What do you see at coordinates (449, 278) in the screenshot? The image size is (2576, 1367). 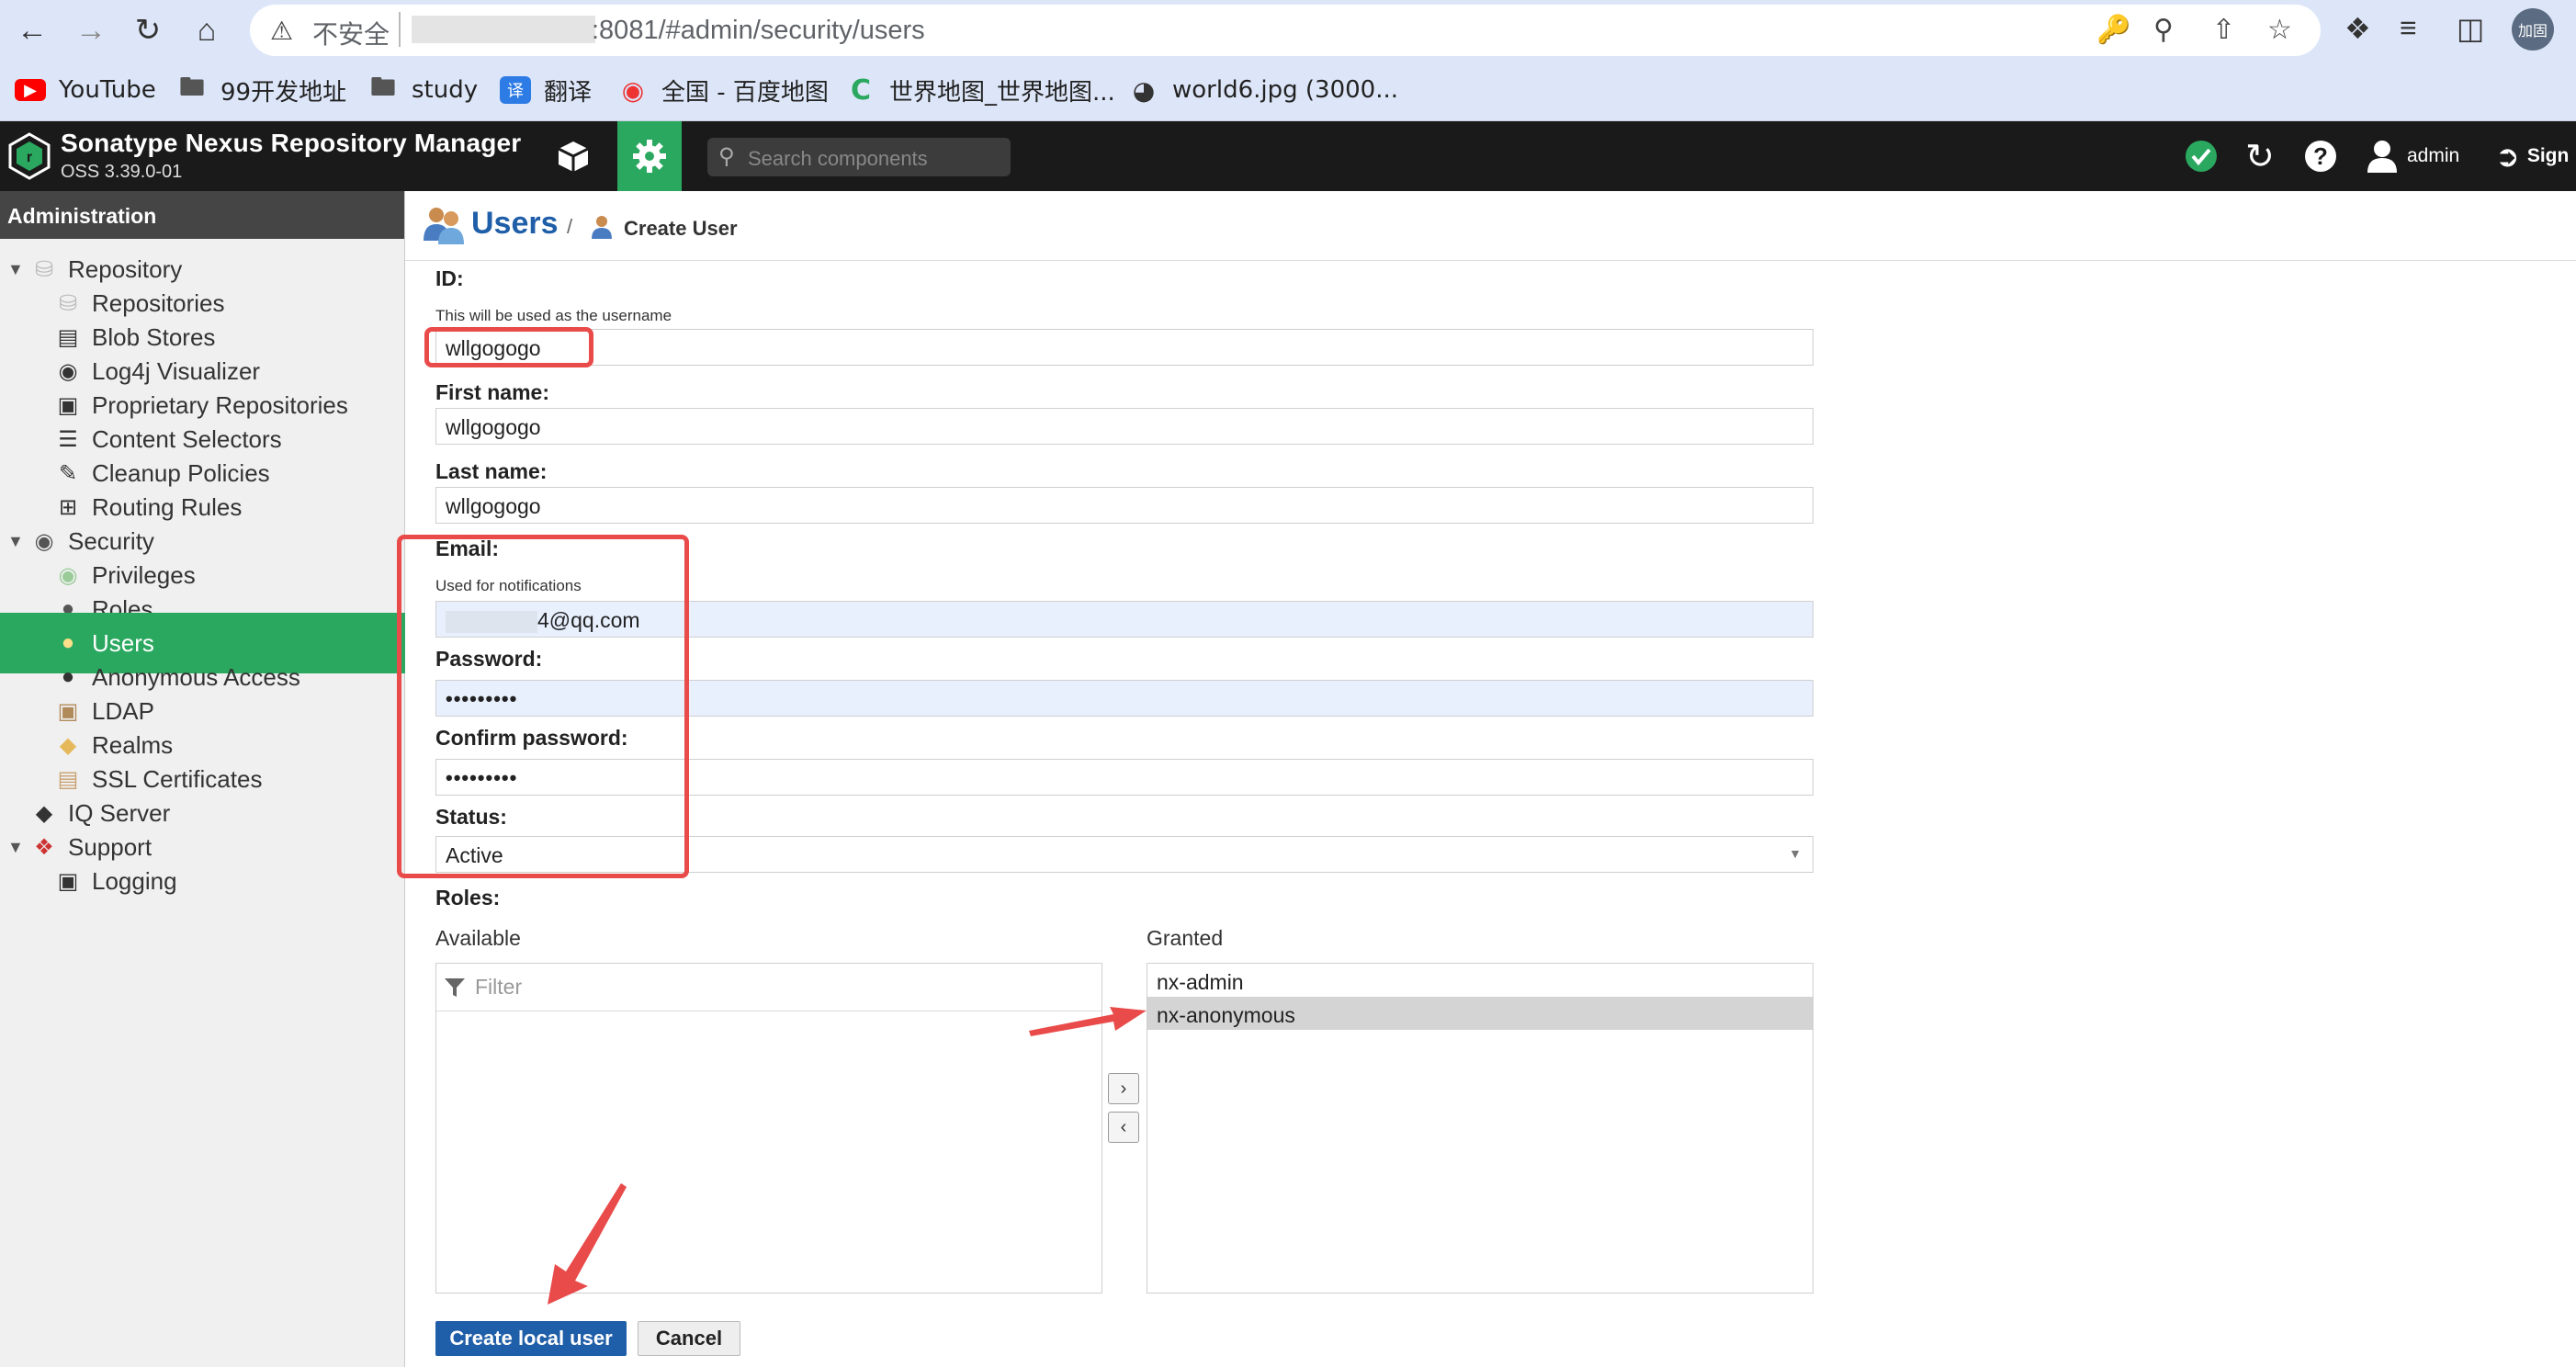 I see `id-label: ID:` at bounding box center [449, 278].